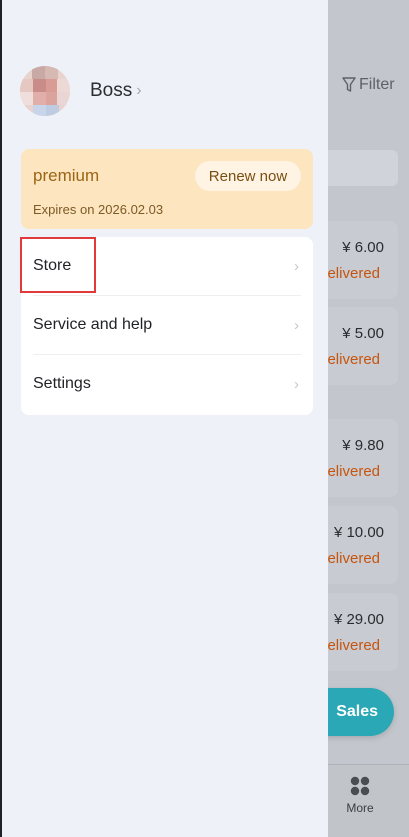 This screenshot has height=837, width=409. Describe the element at coordinates (358, 168) in the screenshot. I see `search-bar` at that location.